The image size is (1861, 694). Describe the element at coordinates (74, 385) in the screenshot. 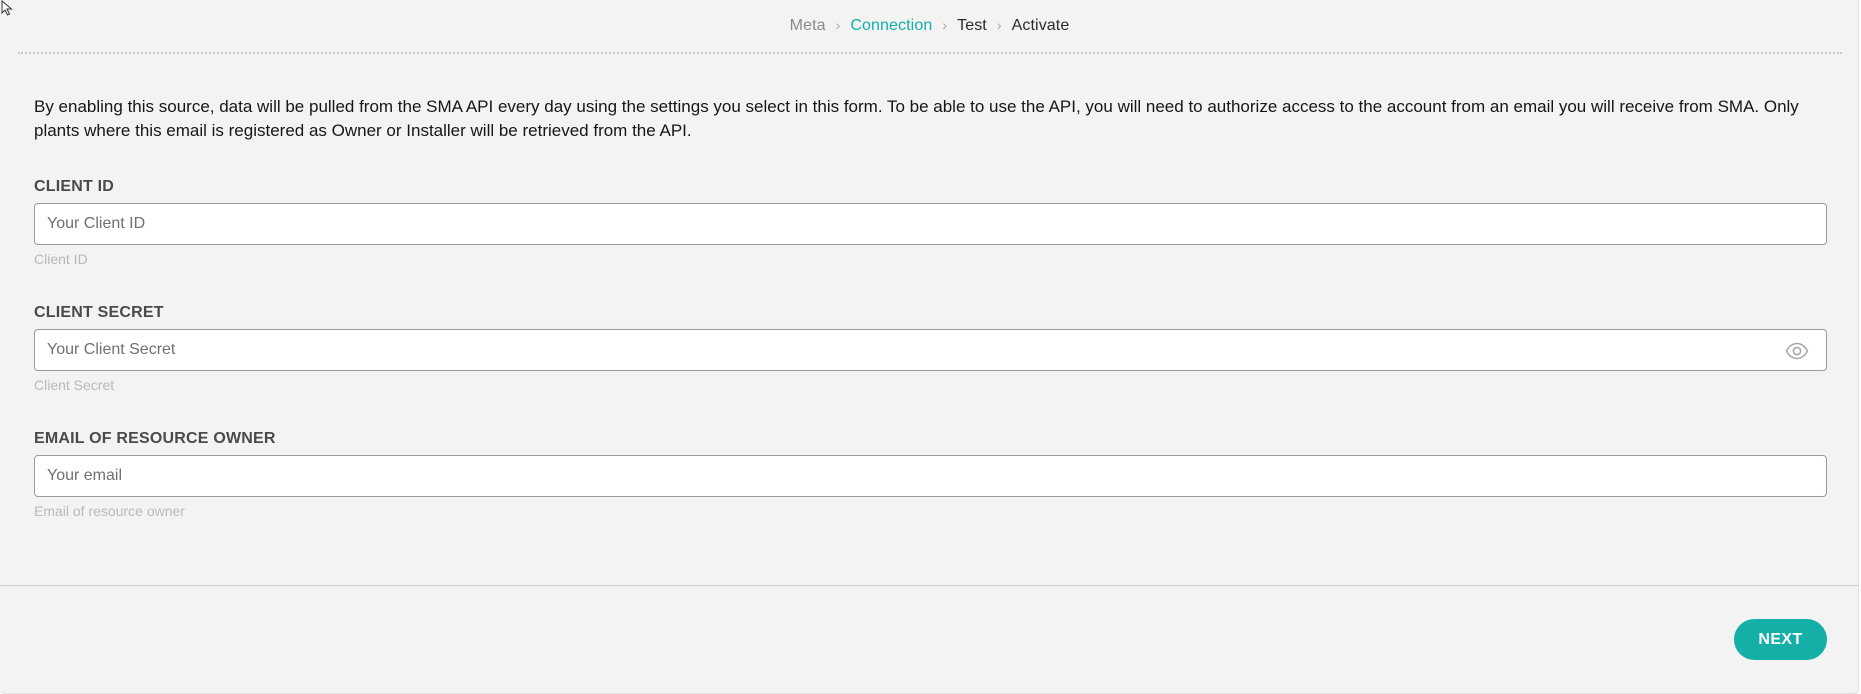

I see `client-secret-hint: Client Secret` at that location.